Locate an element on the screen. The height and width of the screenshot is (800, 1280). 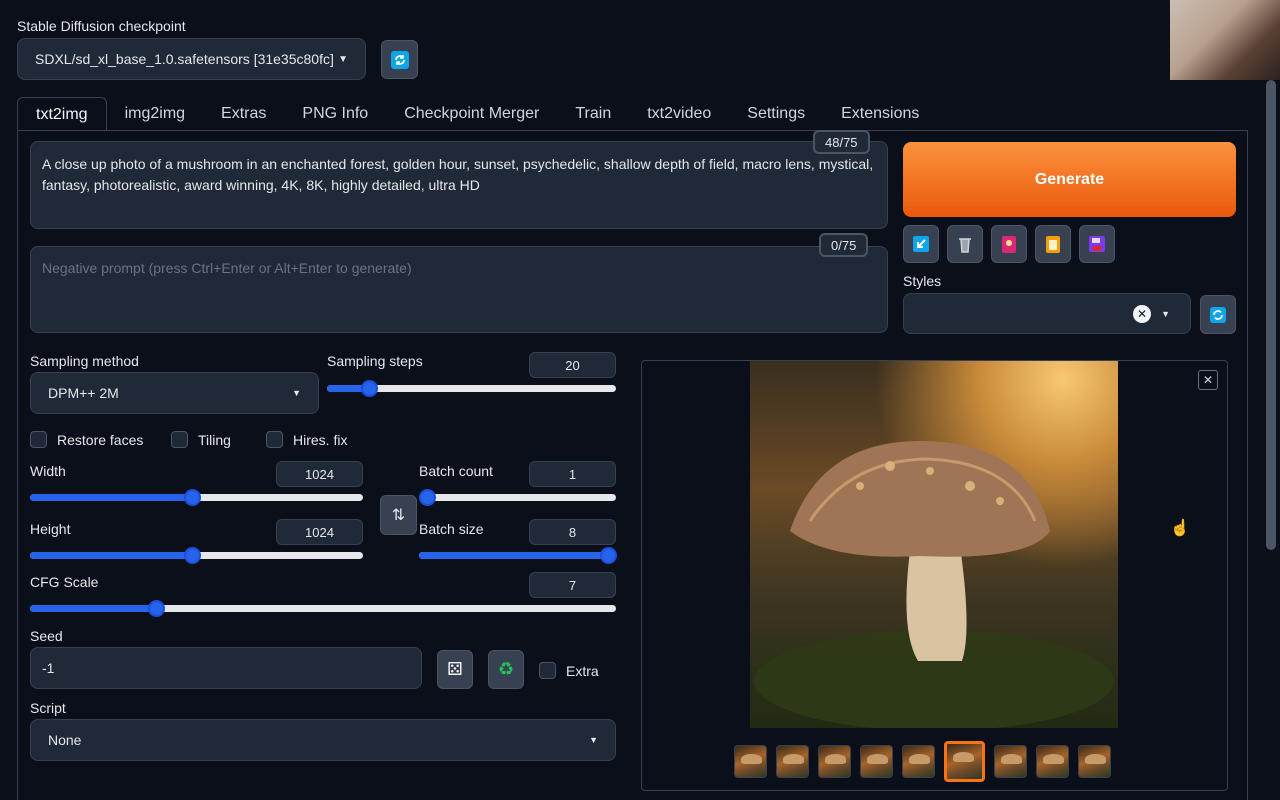
extra-seed-label: Extra is located at coordinates (582, 670).